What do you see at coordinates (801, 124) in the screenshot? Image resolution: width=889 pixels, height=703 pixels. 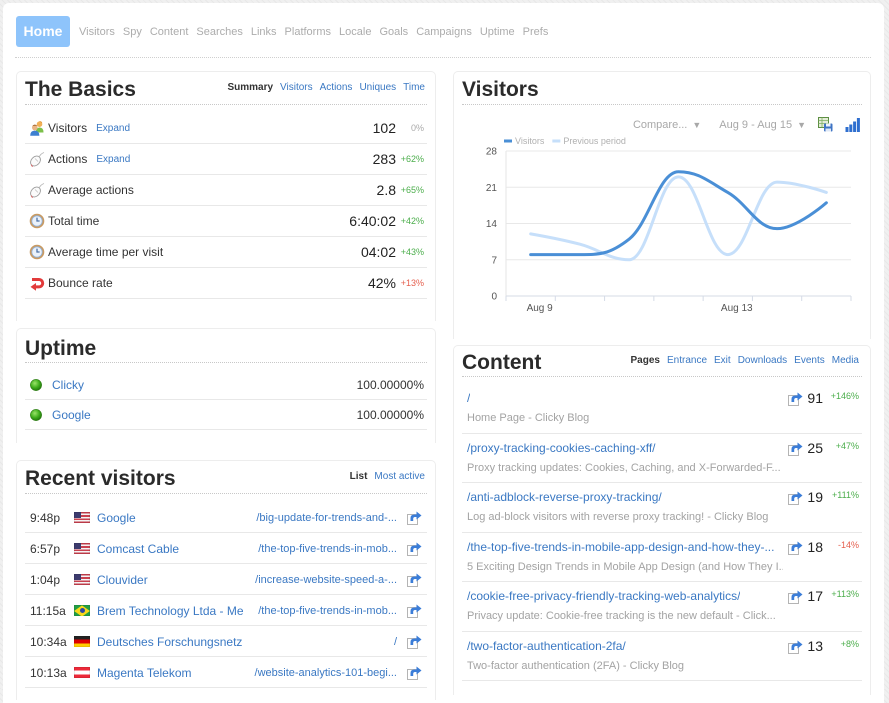 I see `chevron-down-icon: ▼` at bounding box center [801, 124].